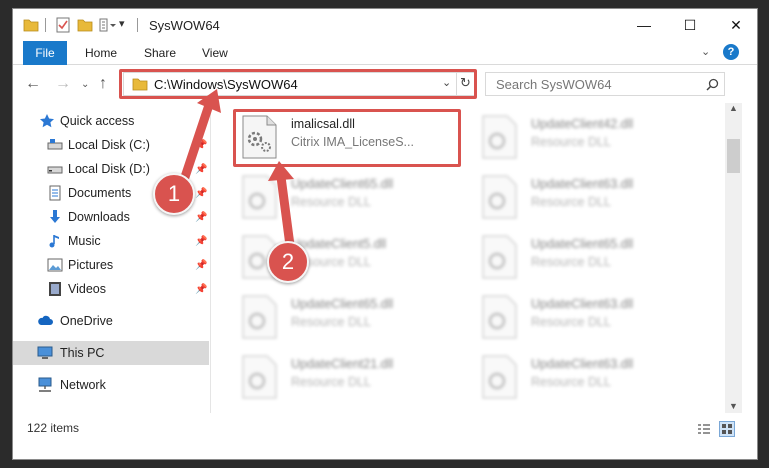 The width and height of the screenshot is (769, 468). I want to click on annotation-arrows, so click(237, 173).